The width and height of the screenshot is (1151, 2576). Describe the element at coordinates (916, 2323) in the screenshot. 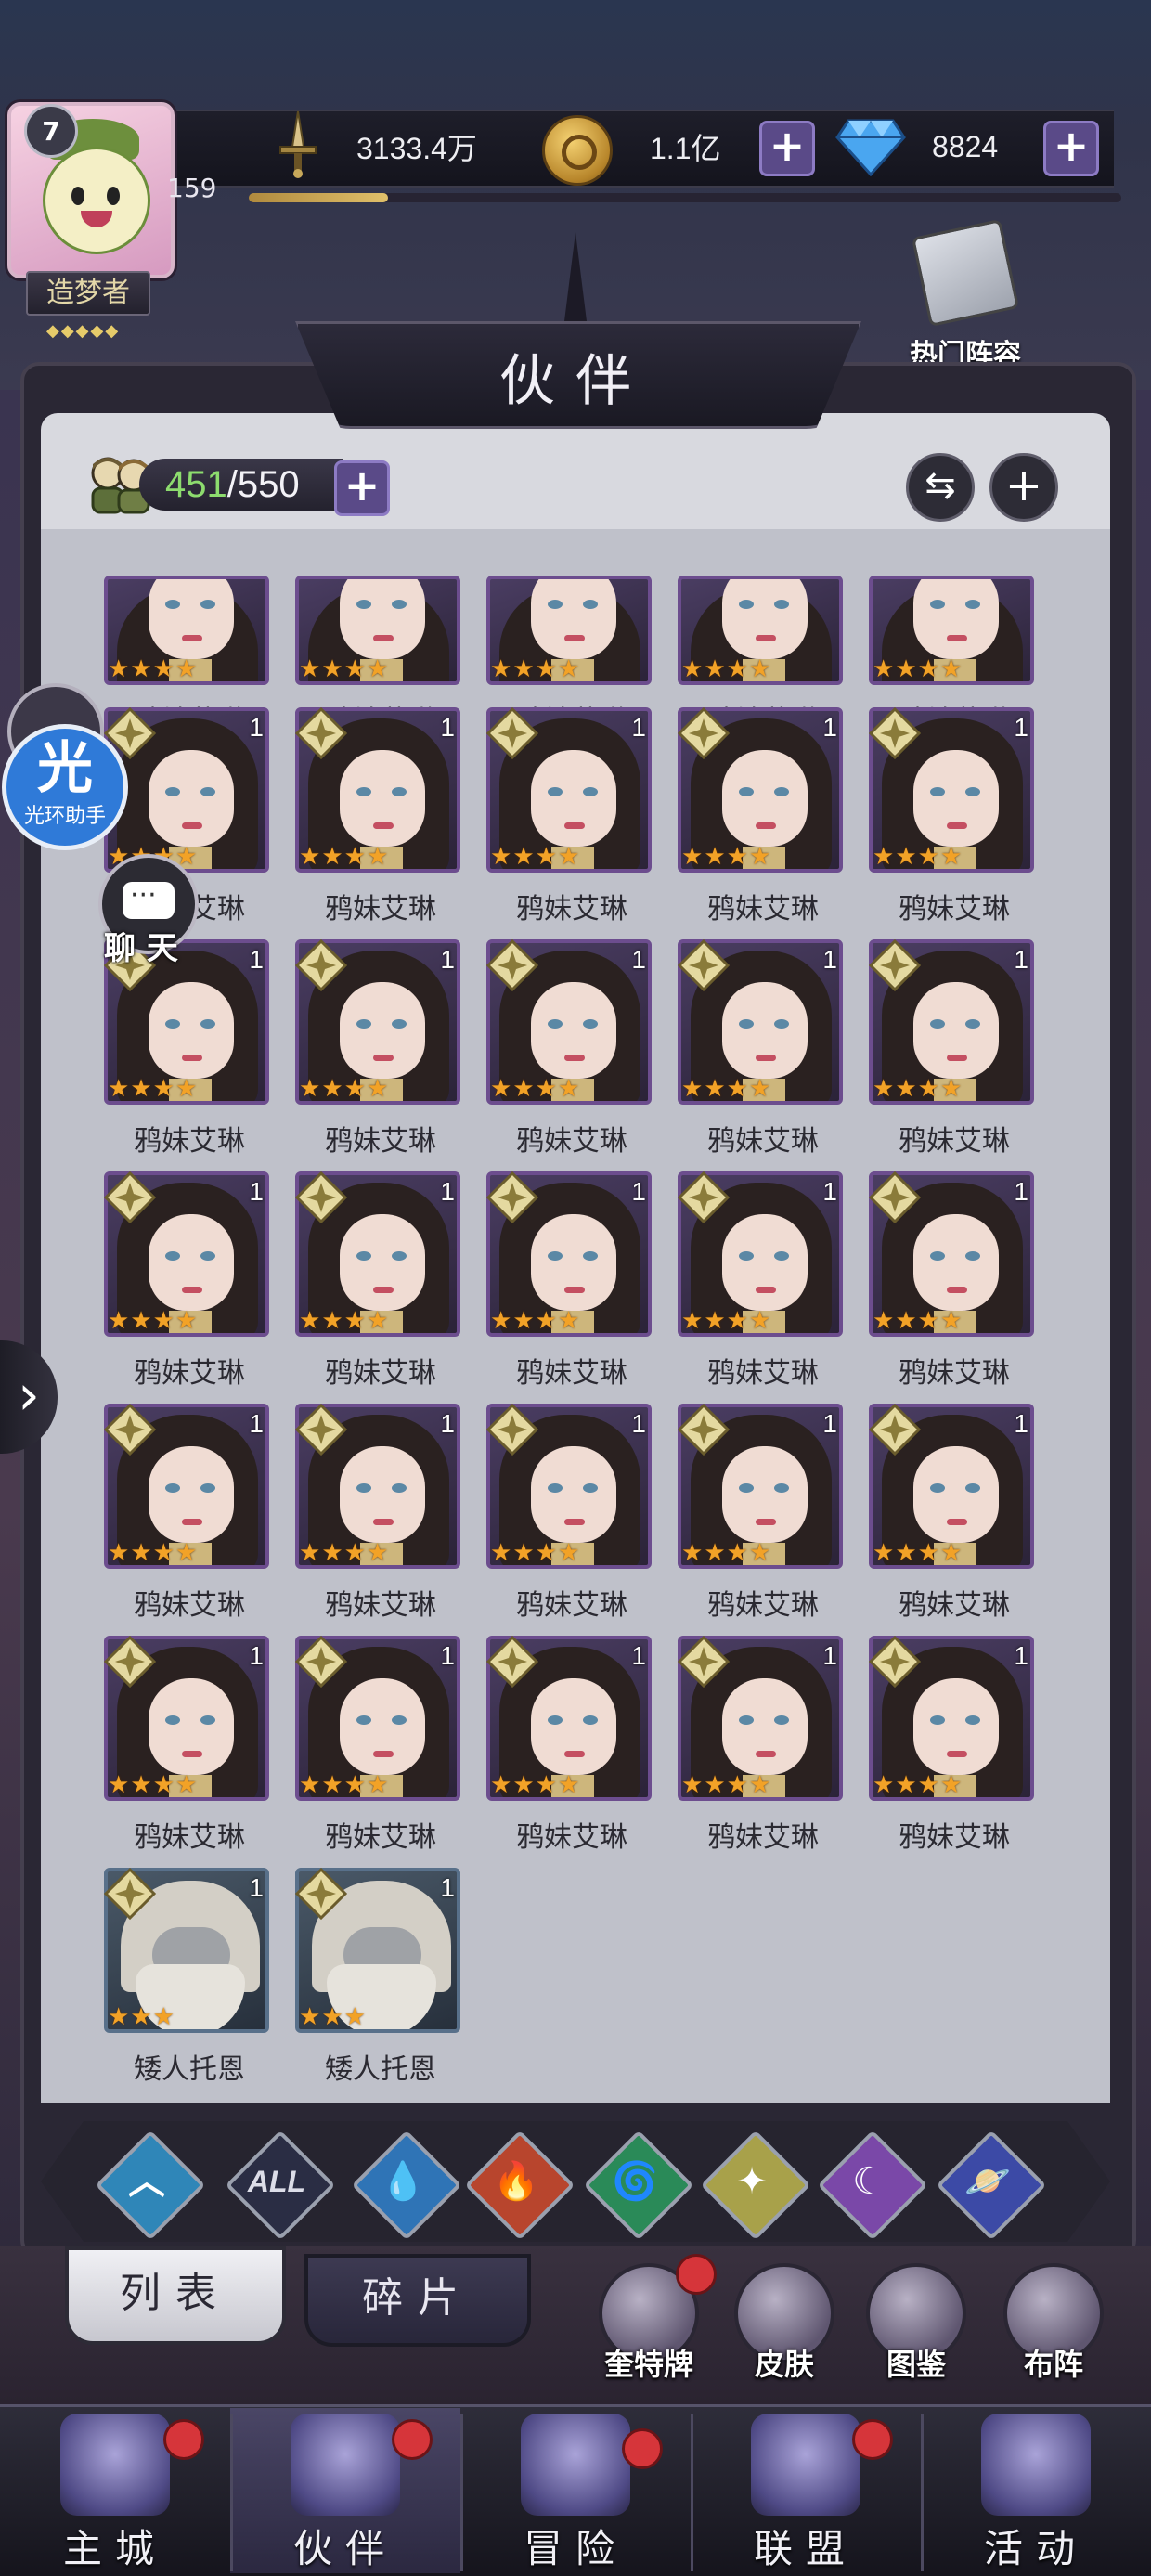

I see `shortcut-codex-button: 图鉴` at that location.